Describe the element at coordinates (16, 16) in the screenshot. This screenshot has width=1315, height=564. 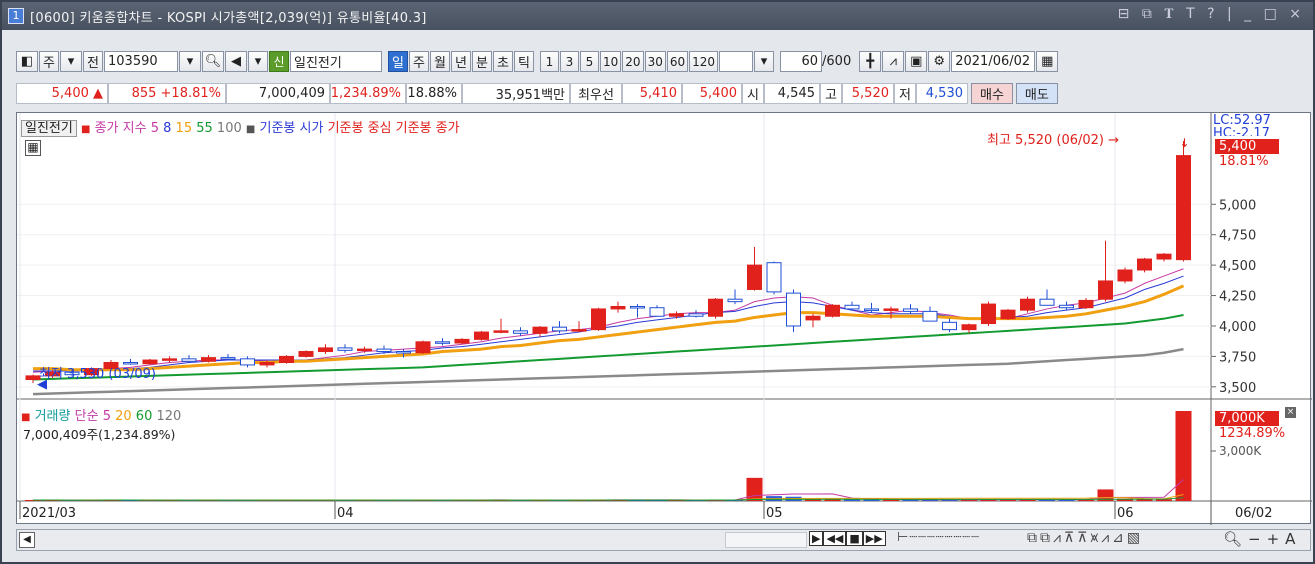
I see `window-number: 1` at that location.